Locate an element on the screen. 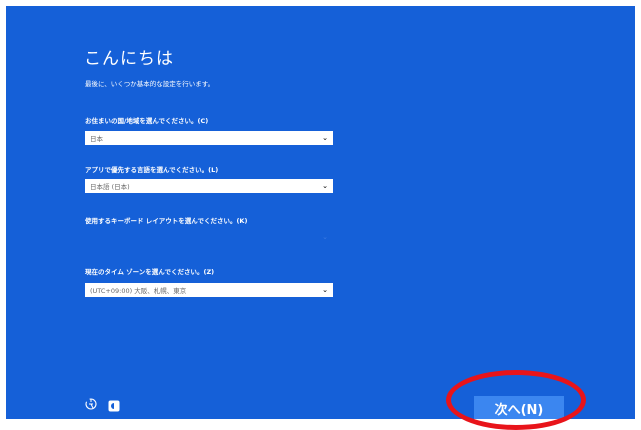  timezone-label: 現在のタイム ゾーンを選んでください。(Z) is located at coordinates (150, 272).